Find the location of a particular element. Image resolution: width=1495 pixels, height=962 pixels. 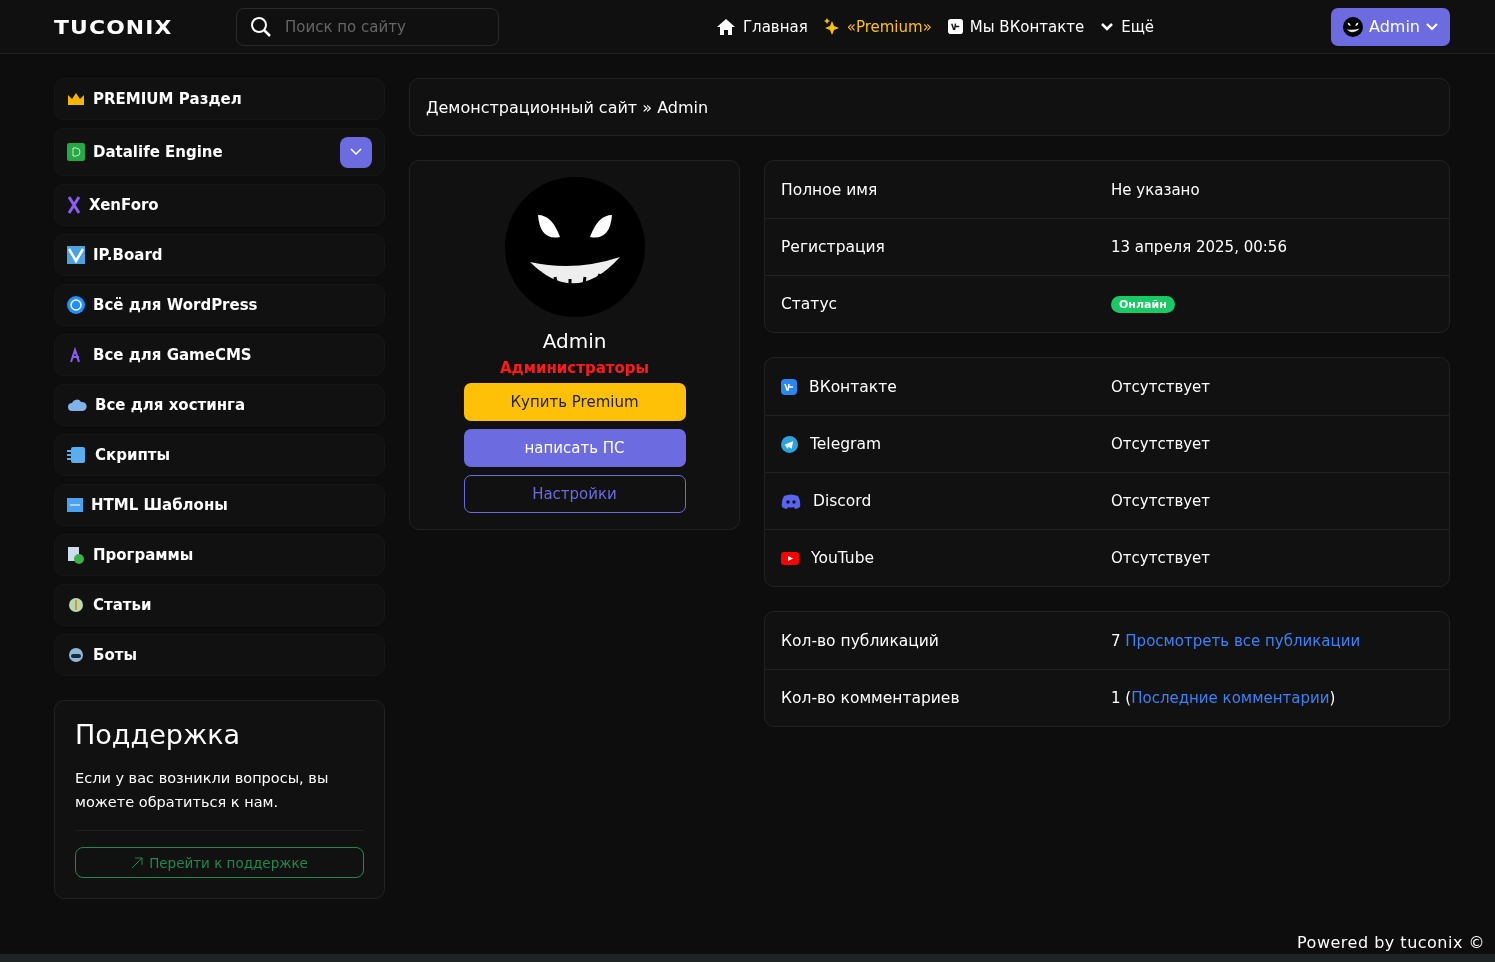

expand-toggle is located at coordinates (356, 152).